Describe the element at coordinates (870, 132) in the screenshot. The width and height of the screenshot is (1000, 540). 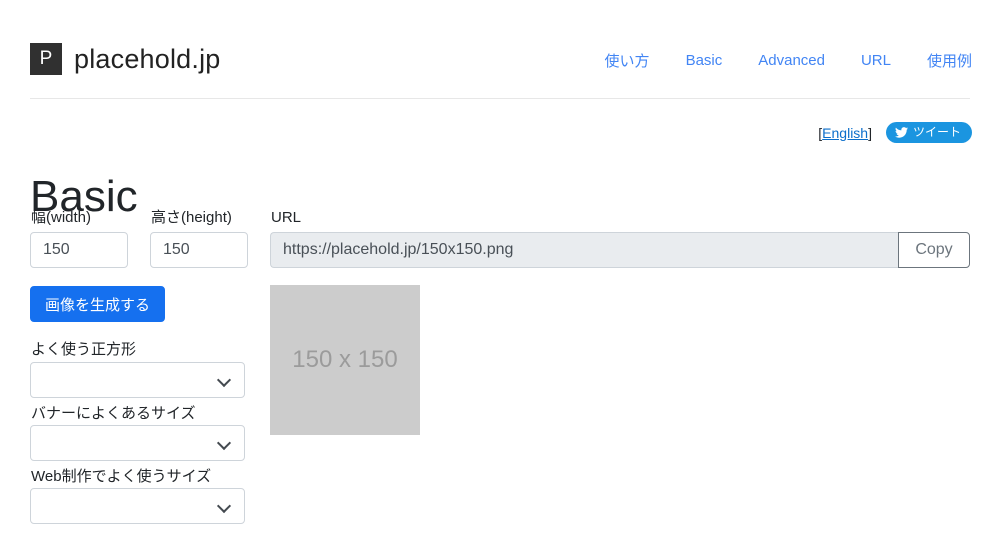
I see `bracket-close: ]` at that location.